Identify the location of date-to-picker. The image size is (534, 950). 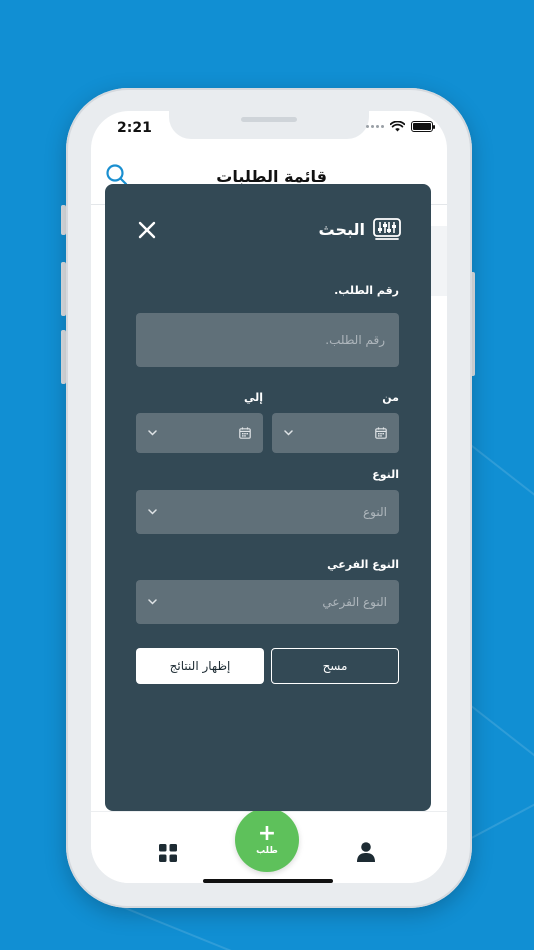
(199, 433).